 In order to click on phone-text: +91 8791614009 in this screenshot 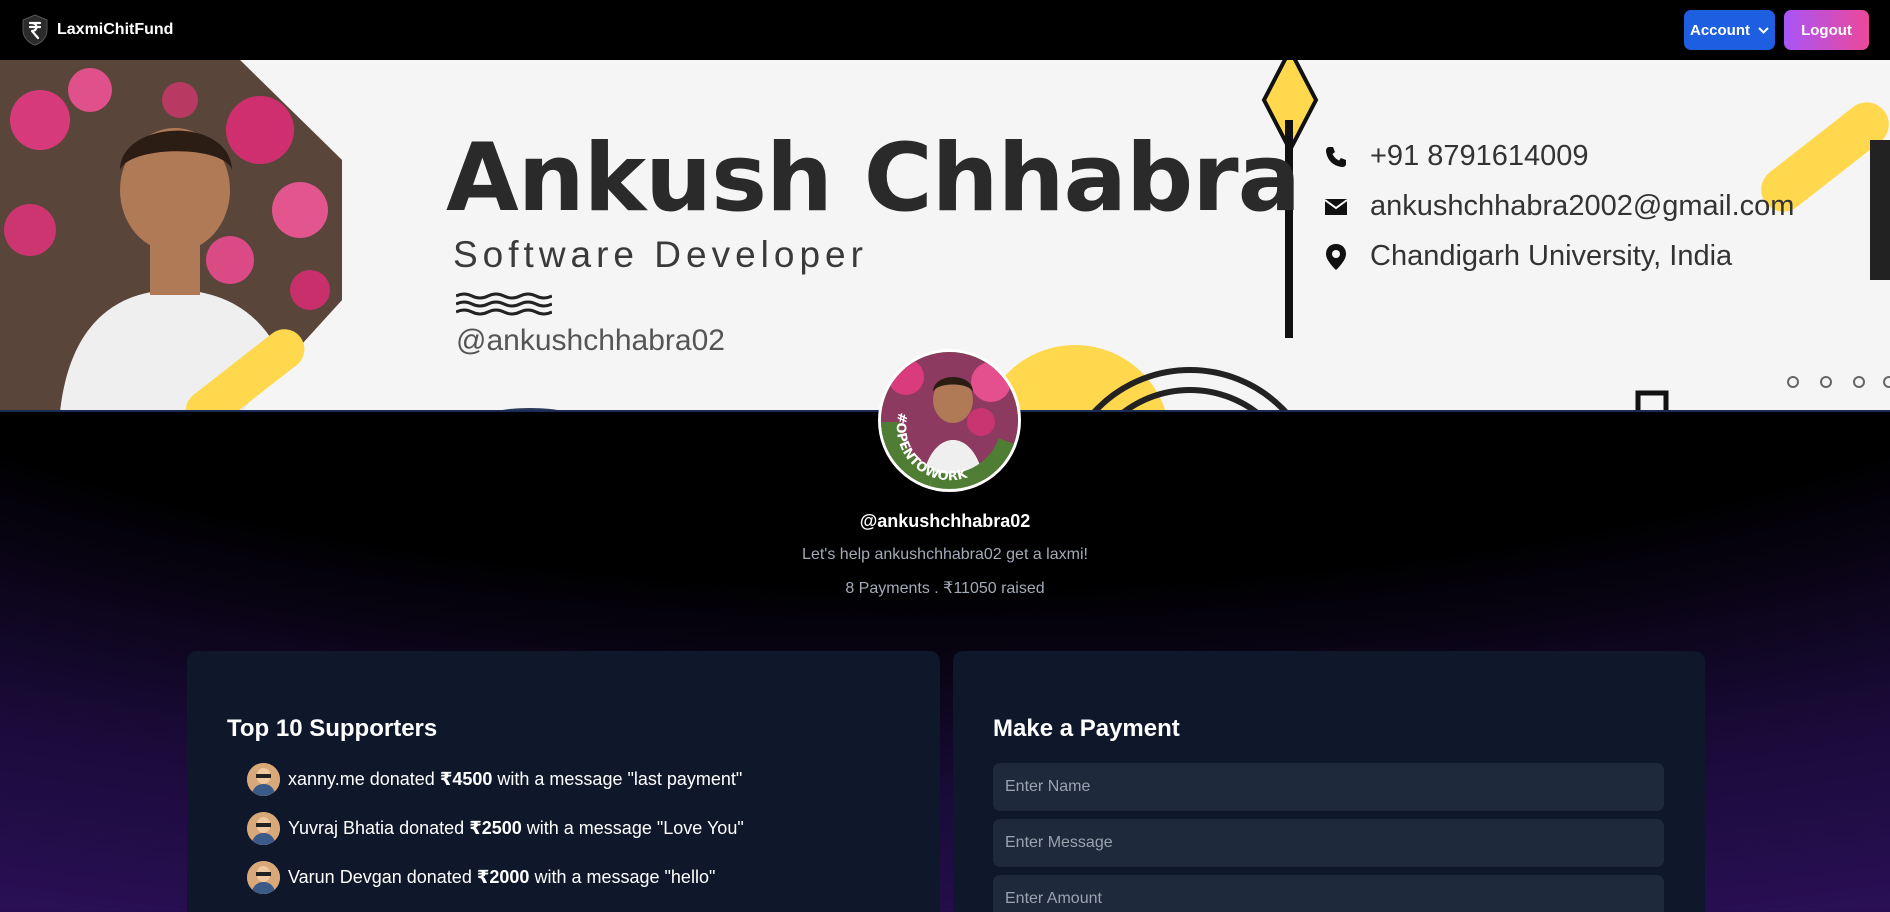, I will do `click(1479, 156)`.